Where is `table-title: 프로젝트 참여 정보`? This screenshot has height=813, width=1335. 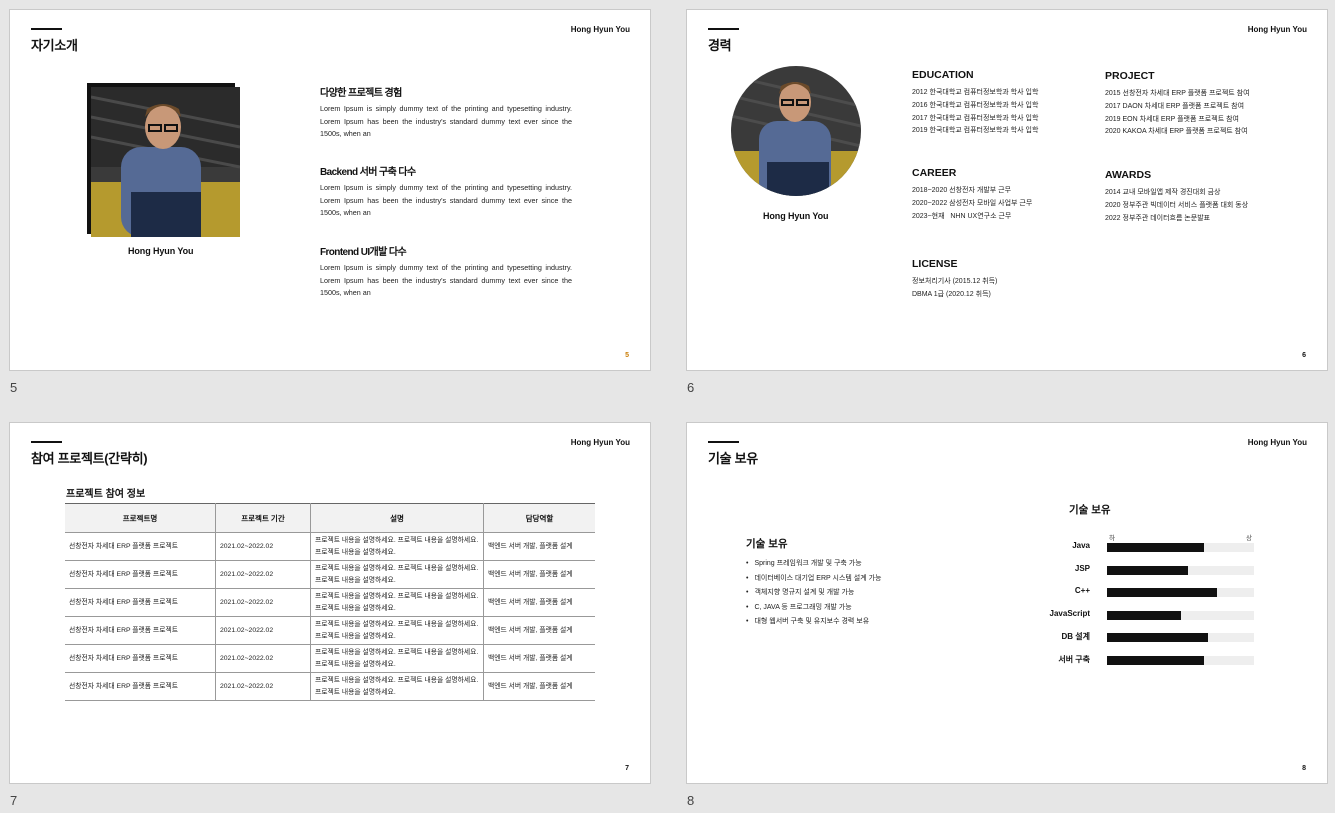 table-title: 프로젝트 참여 정보 is located at coordinates (106, 494).